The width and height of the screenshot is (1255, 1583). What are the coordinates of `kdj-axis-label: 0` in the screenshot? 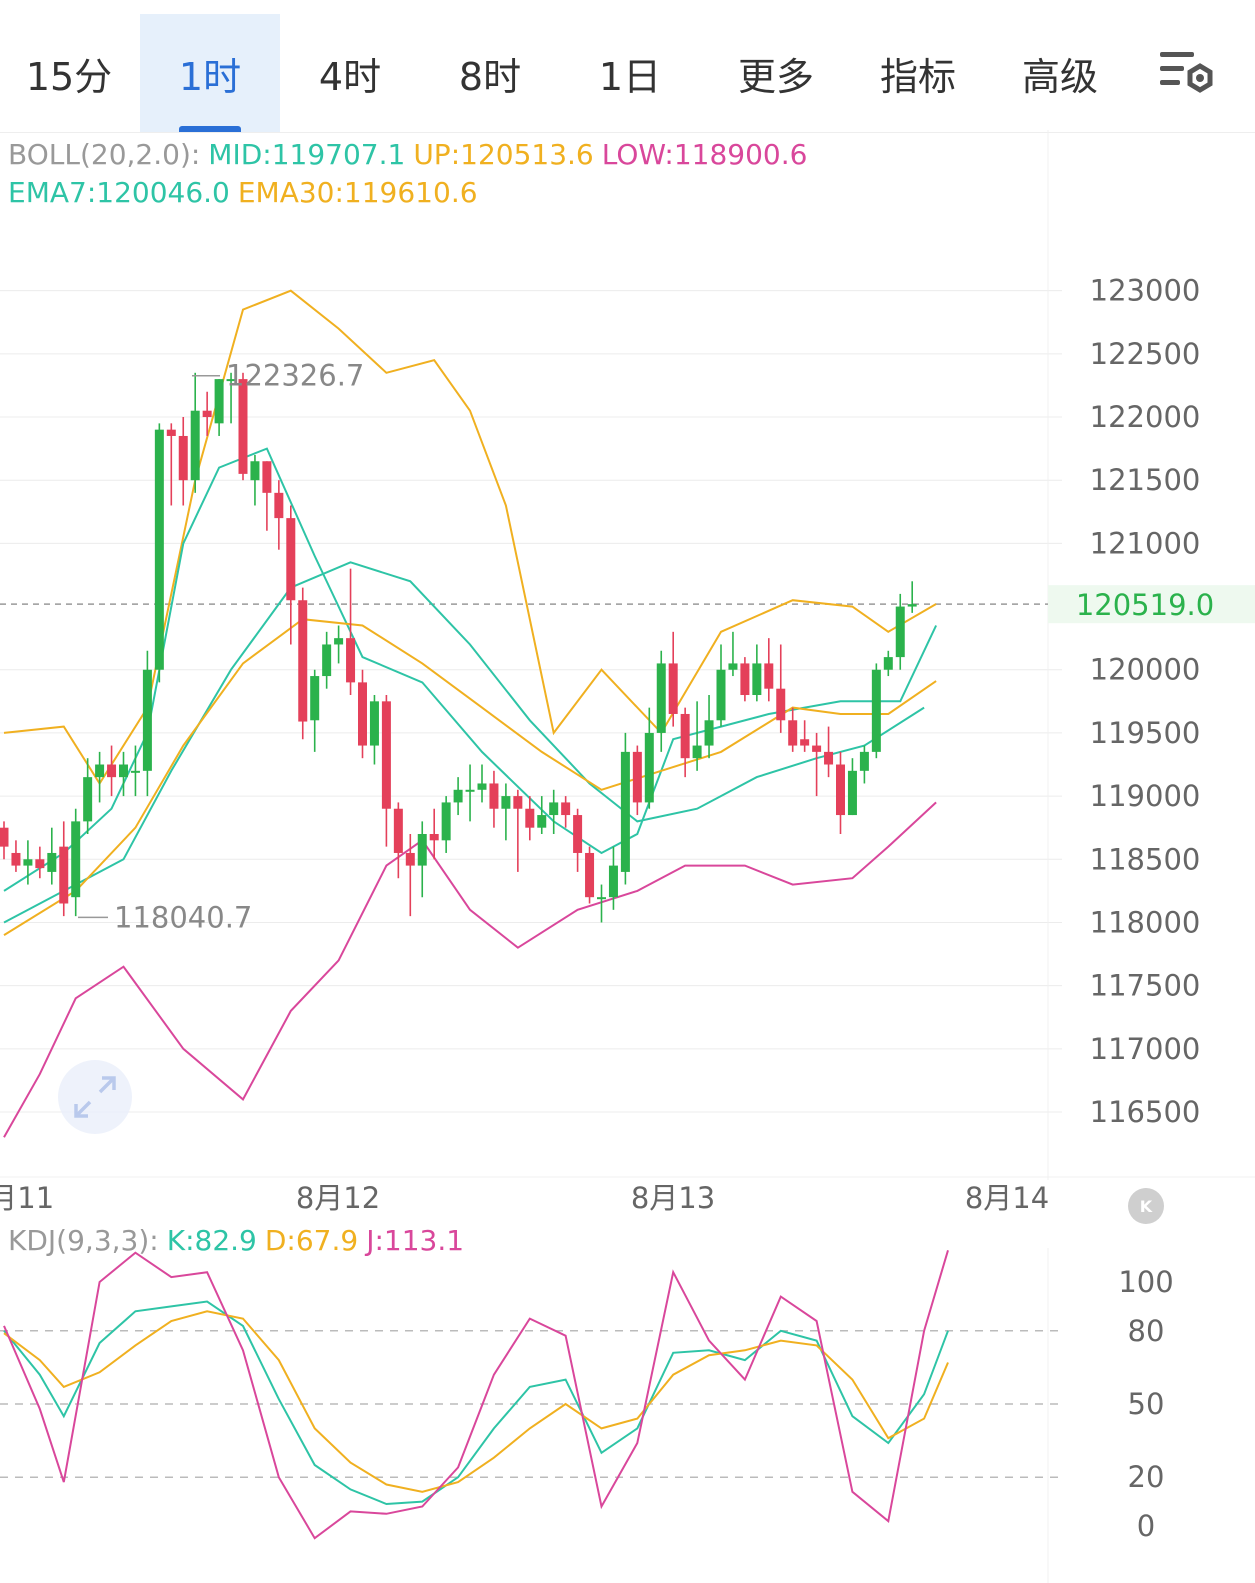 It's located at (1146, 1526).